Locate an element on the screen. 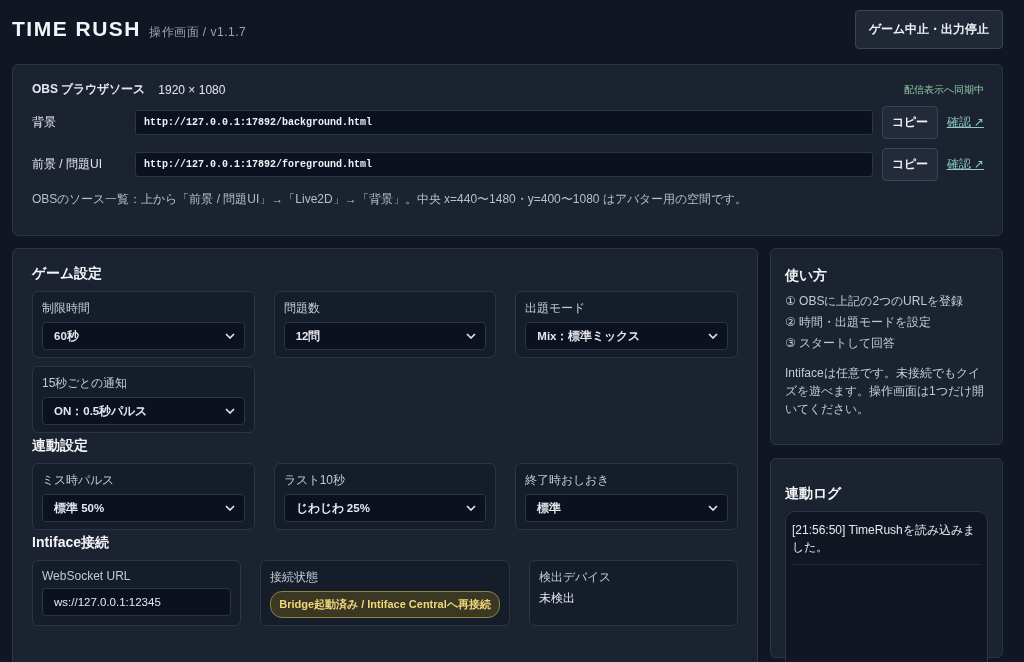 The height and width of the screenshot is (662, 1024). select-field: 標準 is located at coordinates (626, 508).